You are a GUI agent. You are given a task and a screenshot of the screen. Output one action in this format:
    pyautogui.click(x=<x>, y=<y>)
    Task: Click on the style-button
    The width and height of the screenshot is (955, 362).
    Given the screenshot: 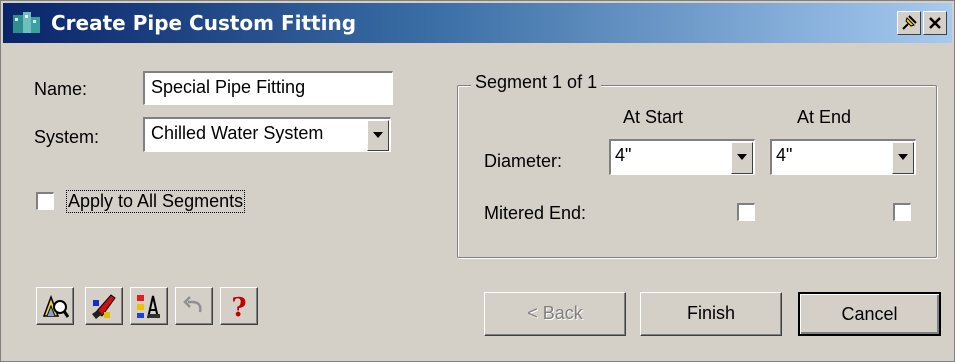 What is the action you would take?
    pyautogui.click(x=104, y=306)
    